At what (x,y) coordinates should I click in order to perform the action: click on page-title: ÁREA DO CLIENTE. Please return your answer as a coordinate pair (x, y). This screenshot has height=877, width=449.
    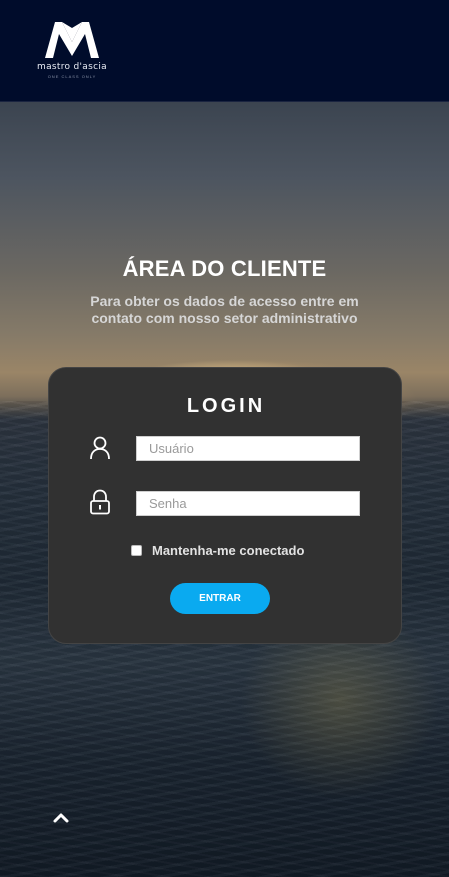
    Looking at the image, I should click on (224, 268).